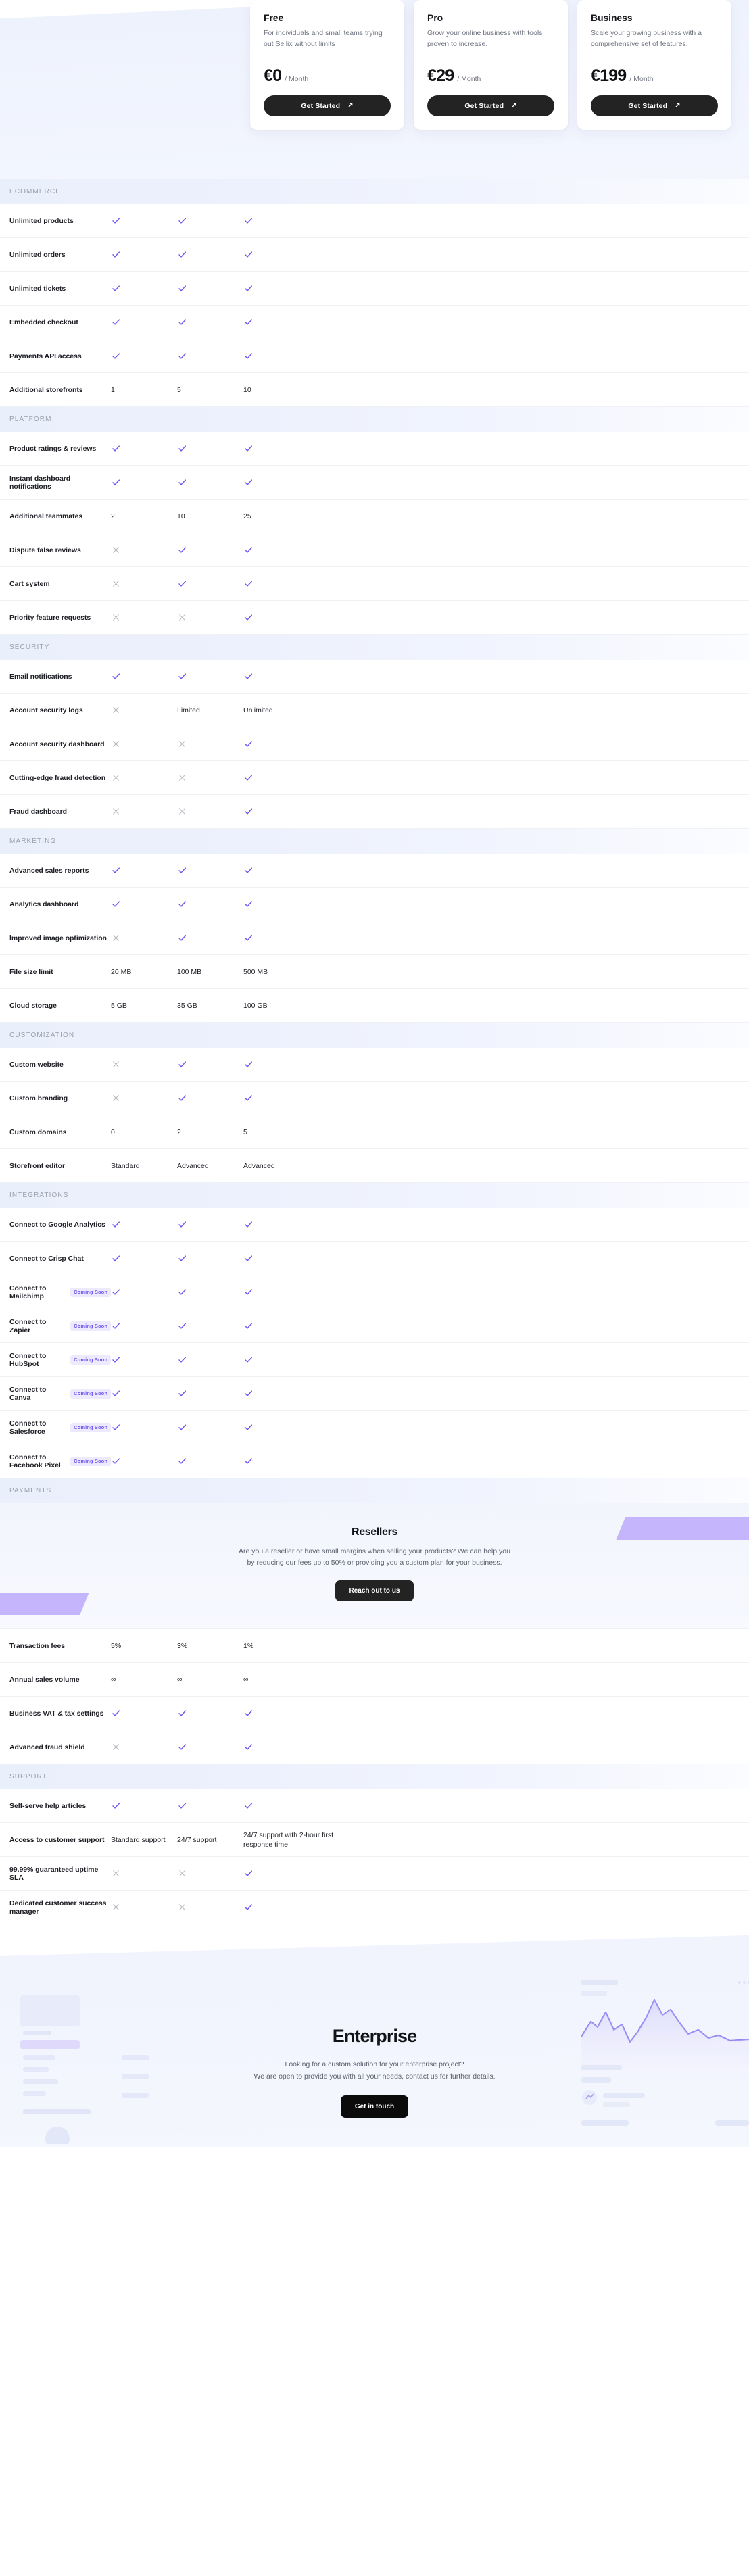  Describe the element at coordinates (374, 1292) in the screenshot. I see `table-row: Connect to Mailchimp Coming Soon` at that location.